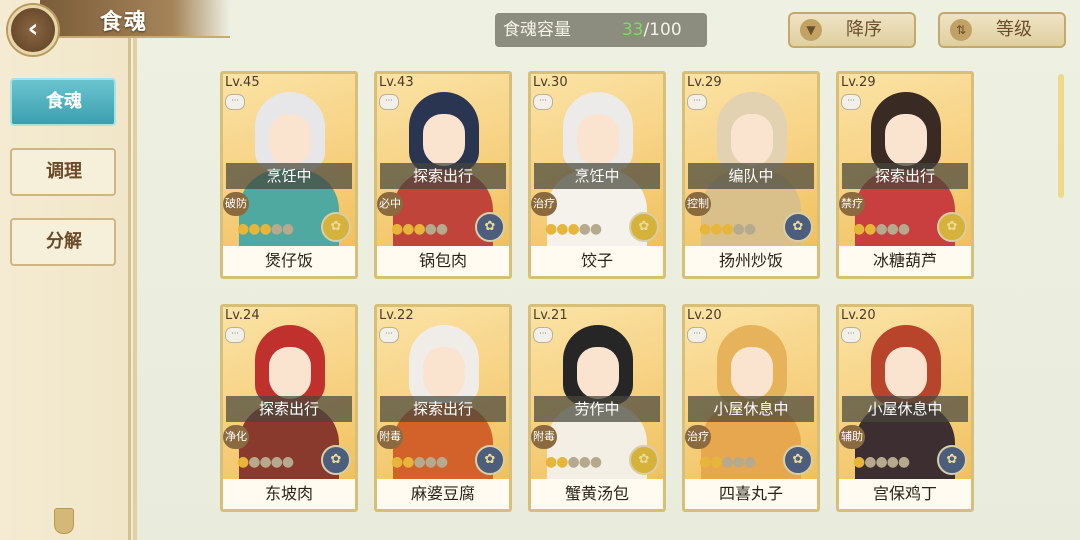 The image size is (1080, 540). Describe the element at coordinates (443, 408) in the screenshot. I see `food-soul-card: Lv.22 ··· 探索出行 附毒 ●●●●● ✿ 麻婆豆腐` at that location.